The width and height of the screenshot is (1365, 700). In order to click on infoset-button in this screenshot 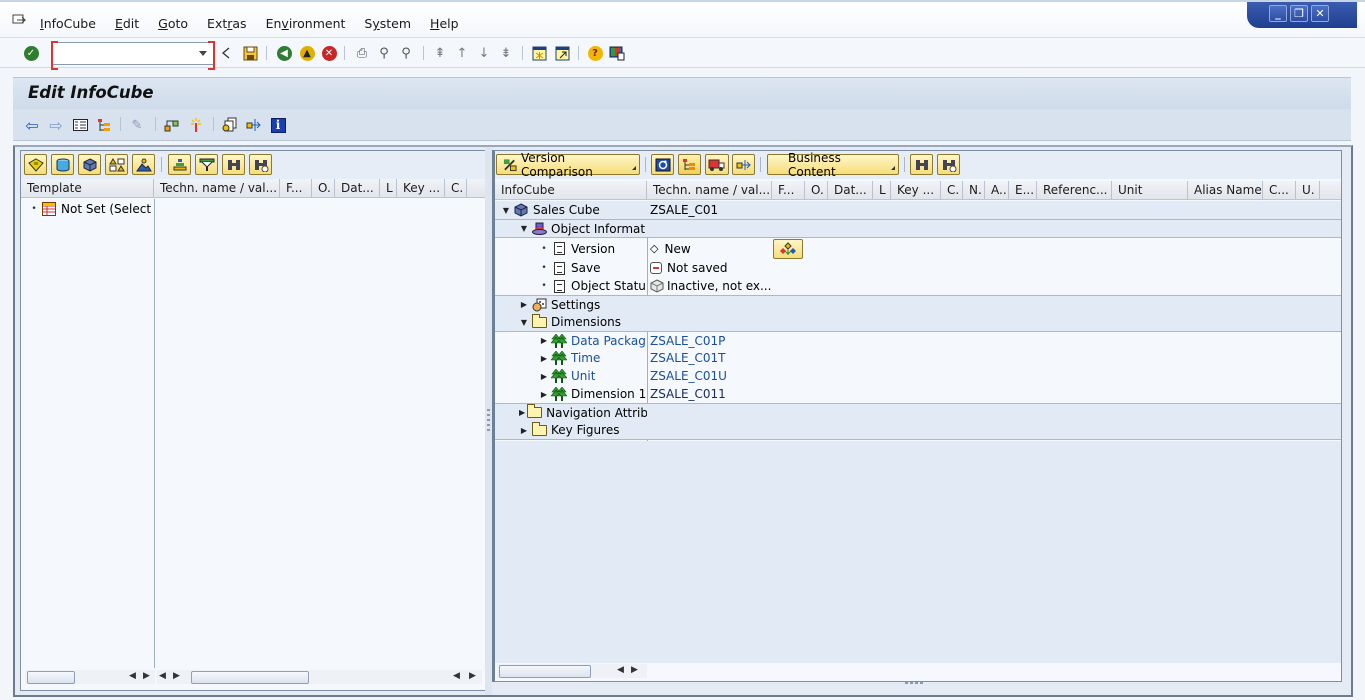, I will do `click(116, 164)`.